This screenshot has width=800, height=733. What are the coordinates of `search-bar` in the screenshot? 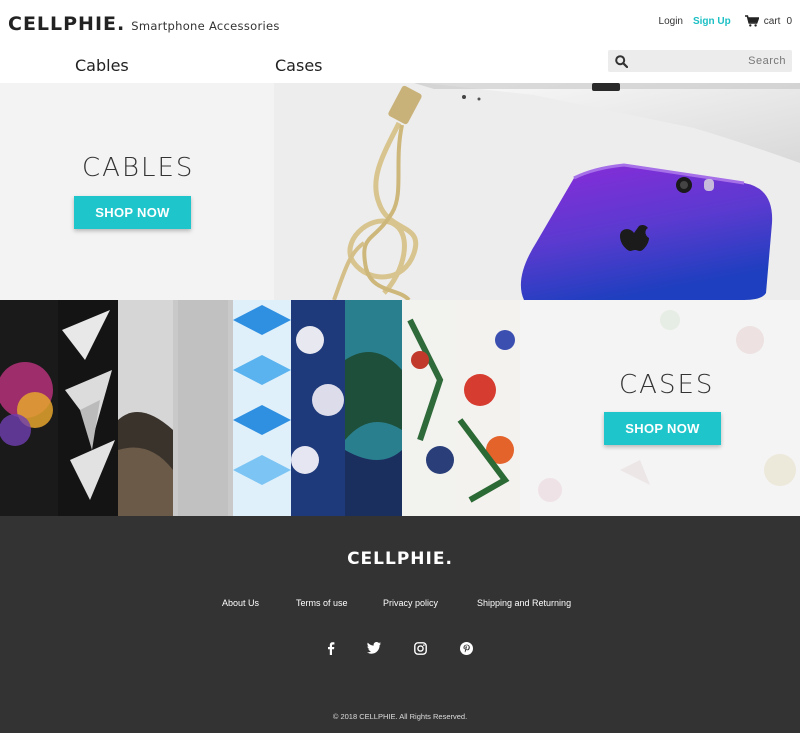 It's located at (700, 61).